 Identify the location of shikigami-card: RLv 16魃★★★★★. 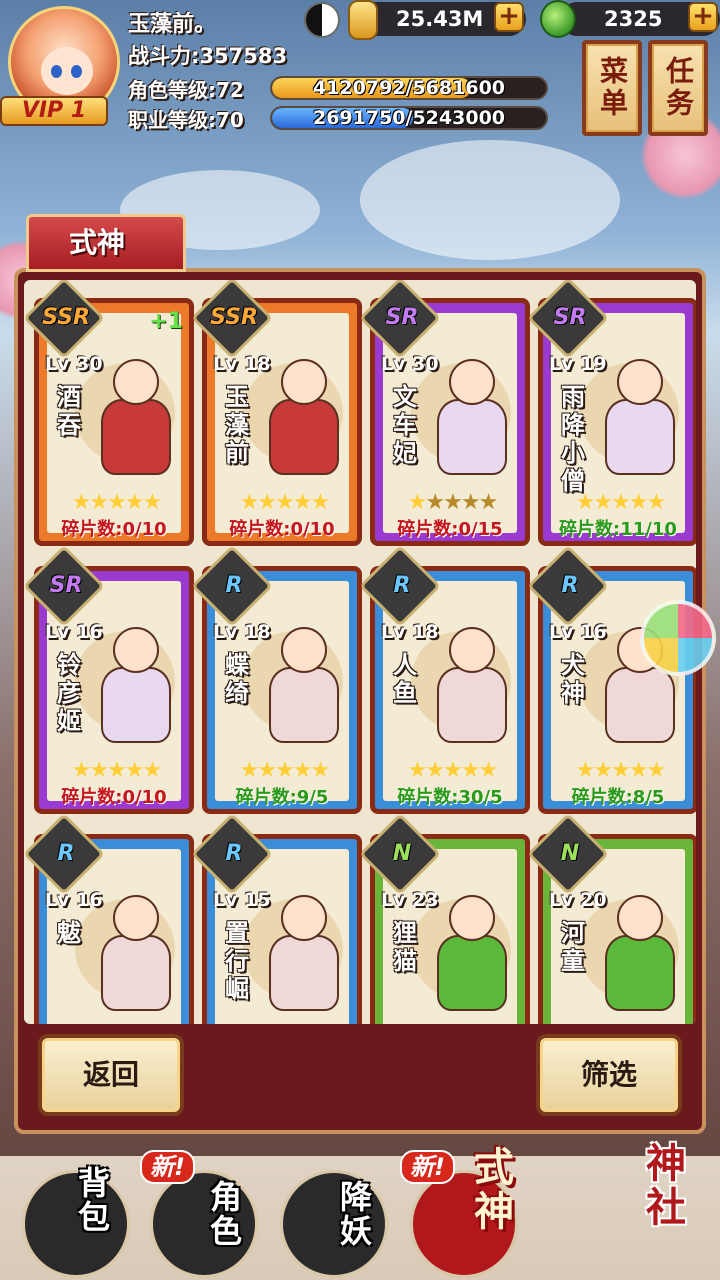
(109, 918).